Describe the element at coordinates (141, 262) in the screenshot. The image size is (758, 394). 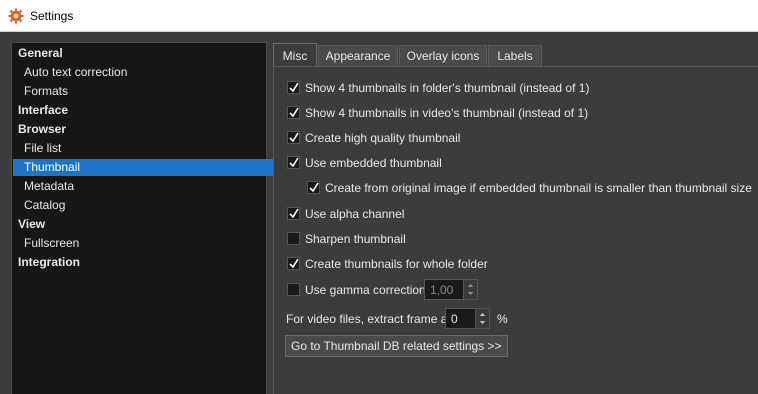
I see `sidebar-item-integration: Integration` at that location.